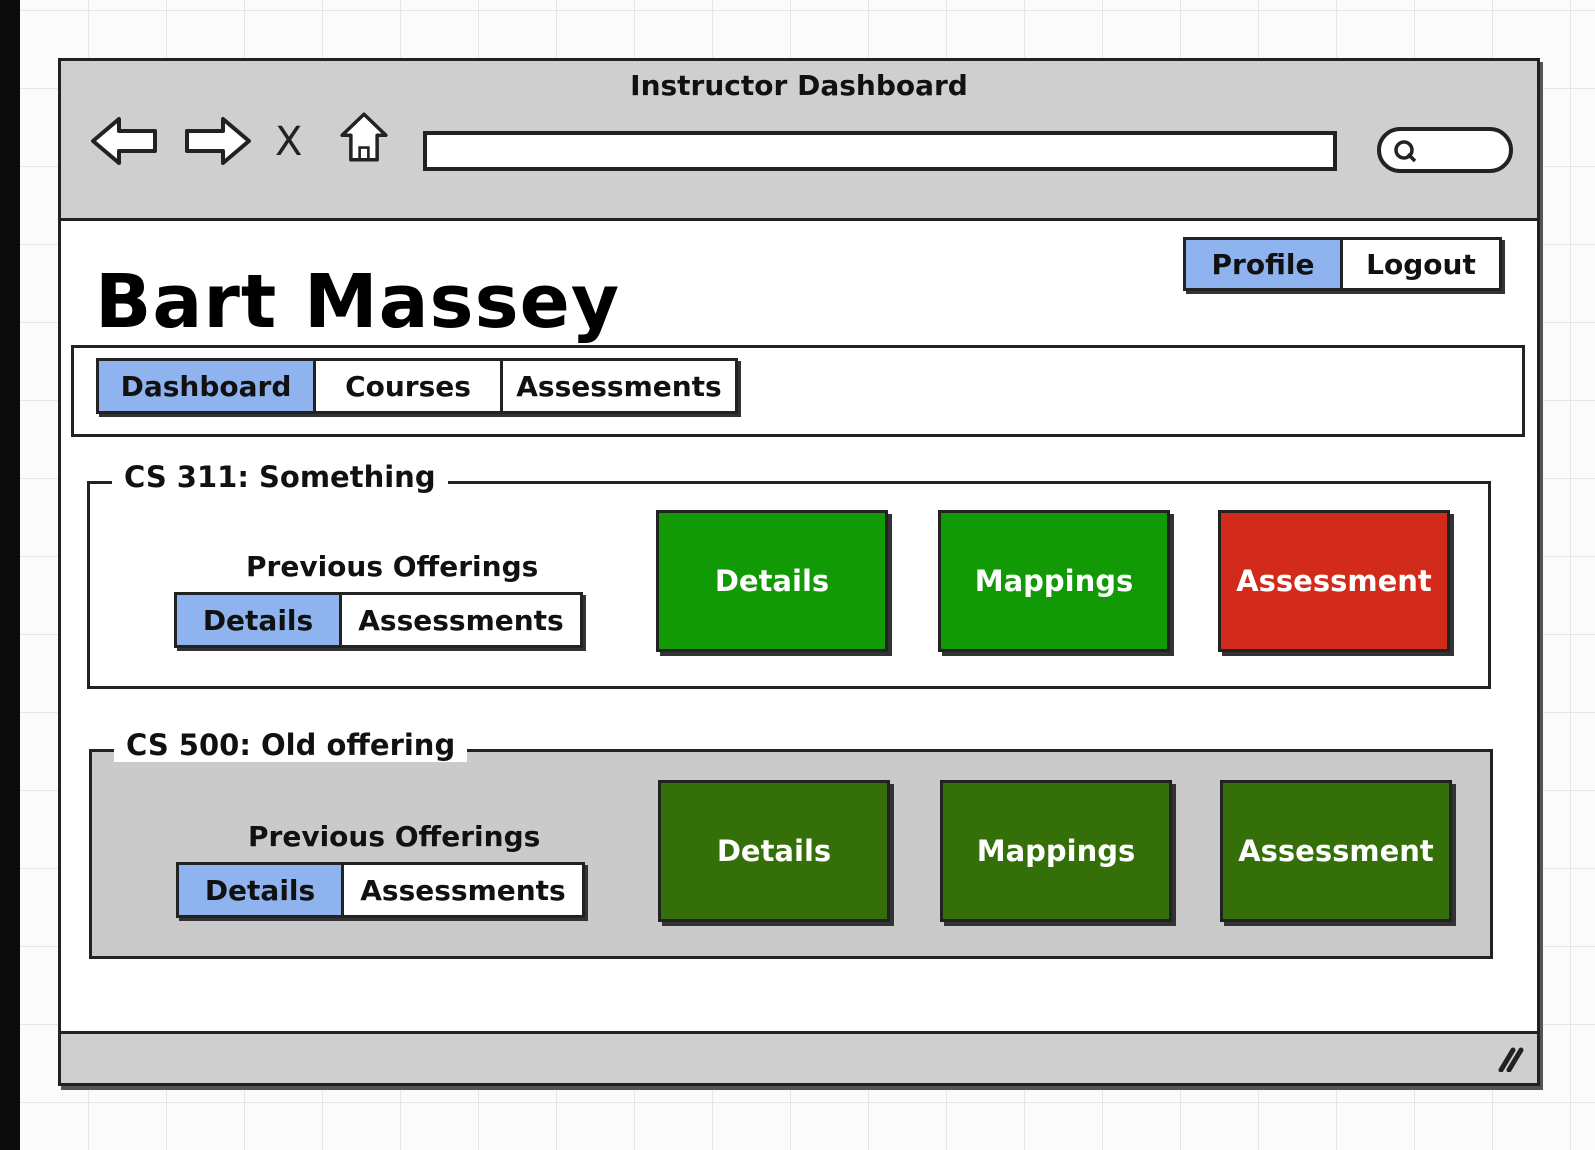 The image size is (1595, 1150). I want to click on browser-toolbar: Instructor Dashboard X, so click(799, 141).